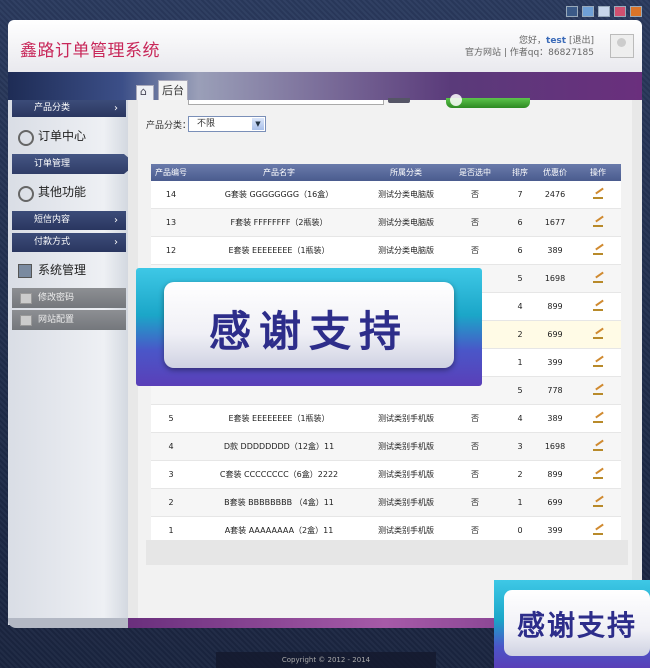 The height and width of the screenshot is (668, 650). What do you see at coordinates (551, 53) in the screenshot?
I see `author-qq: 作者qq：86827185` at bounding box center [551, 53].